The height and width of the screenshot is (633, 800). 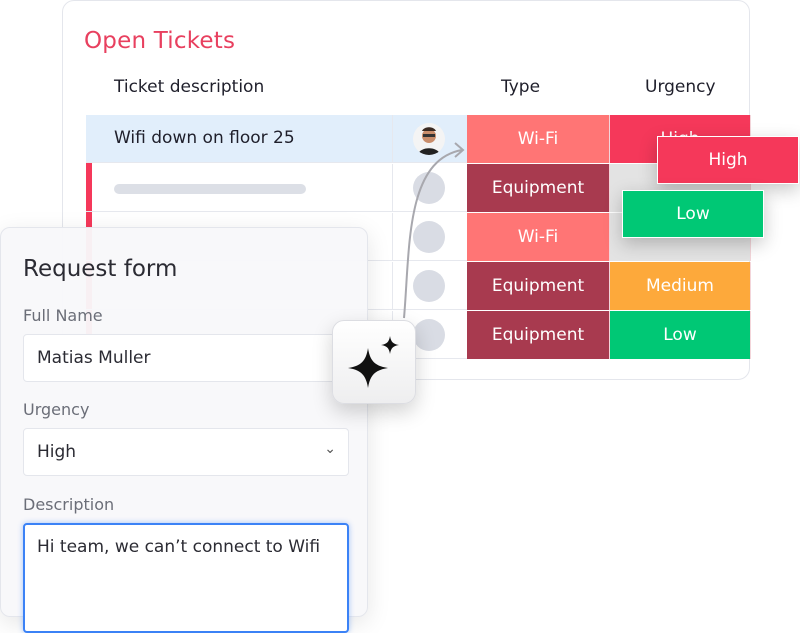 What do you see at coordinates (63, 315) in the screenshot?
I see `full-name-label: Full Name` at bounding box center [63, 315].